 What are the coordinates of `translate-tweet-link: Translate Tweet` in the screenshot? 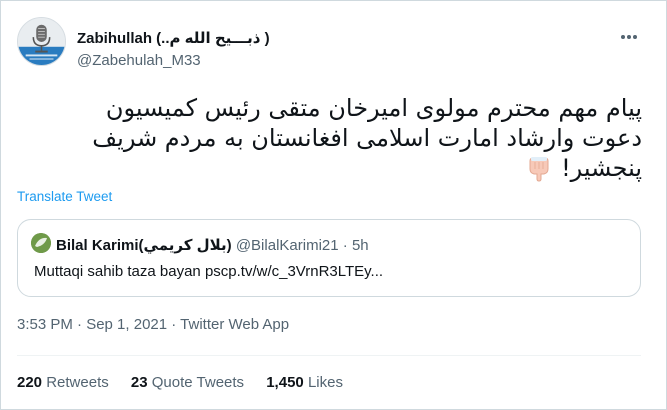 It's located at (64, 196).